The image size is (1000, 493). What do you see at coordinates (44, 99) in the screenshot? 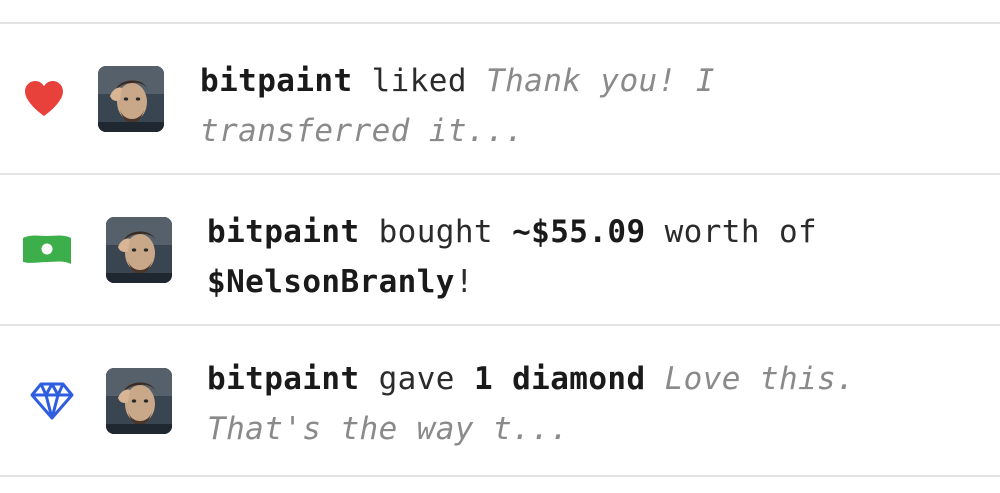
I see `heart-icon` at bounding box center [44, 99].